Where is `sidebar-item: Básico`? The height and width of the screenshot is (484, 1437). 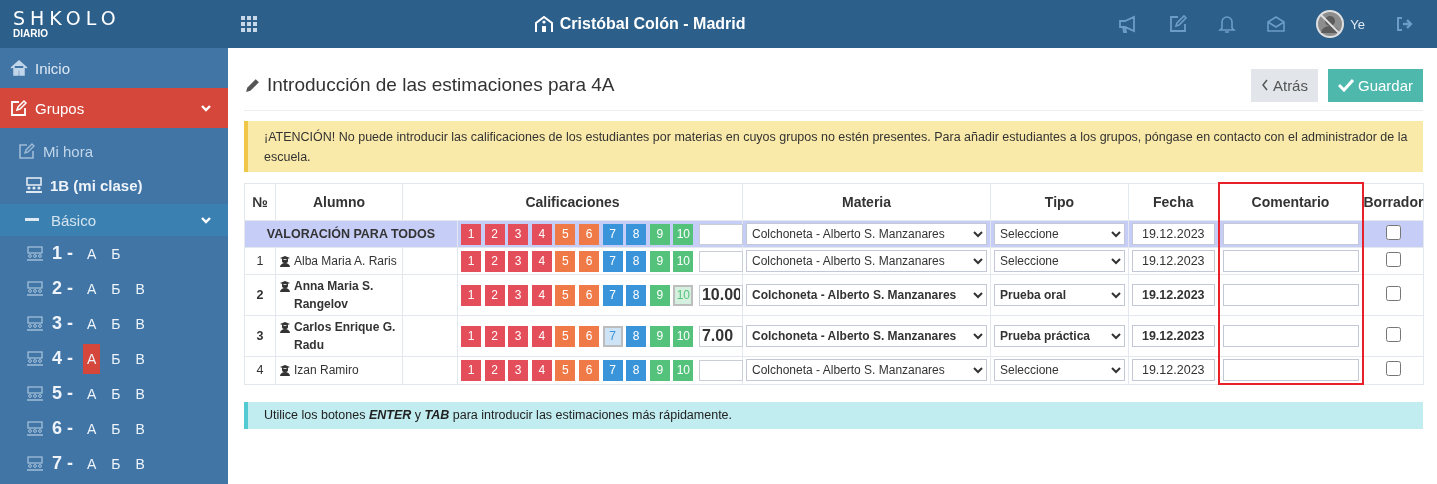
sidebar-item: Básico is located at coordinates (114, 220).